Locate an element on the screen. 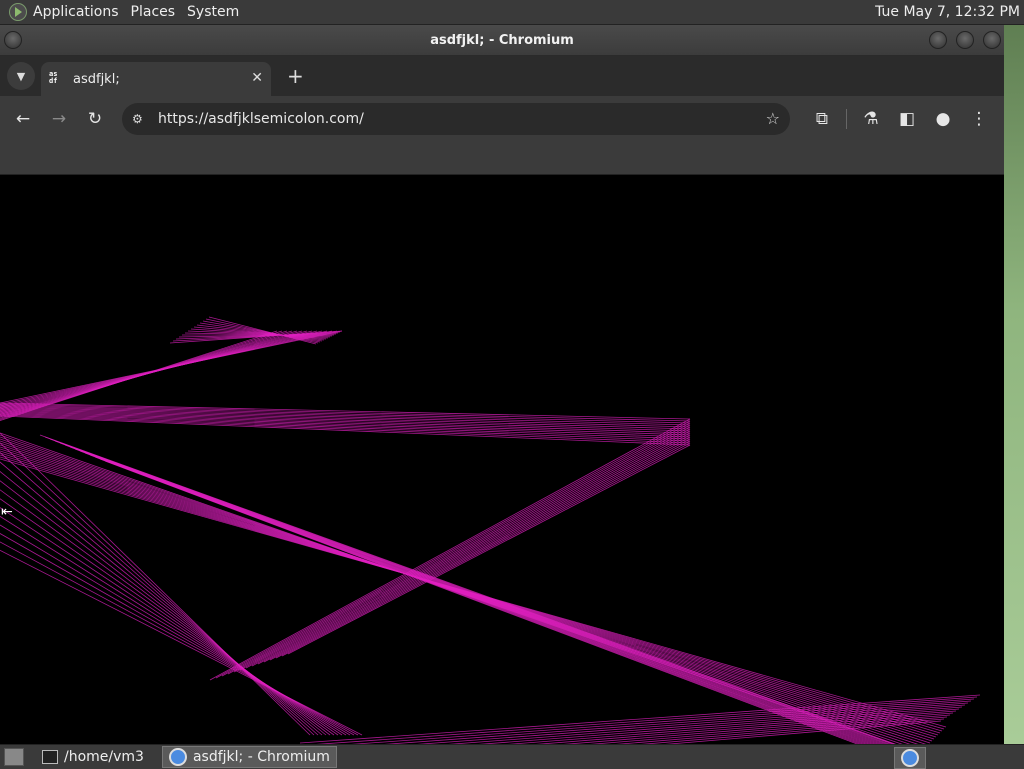  chevron-down-icon: ▼ is located at coordinates (21, 76).